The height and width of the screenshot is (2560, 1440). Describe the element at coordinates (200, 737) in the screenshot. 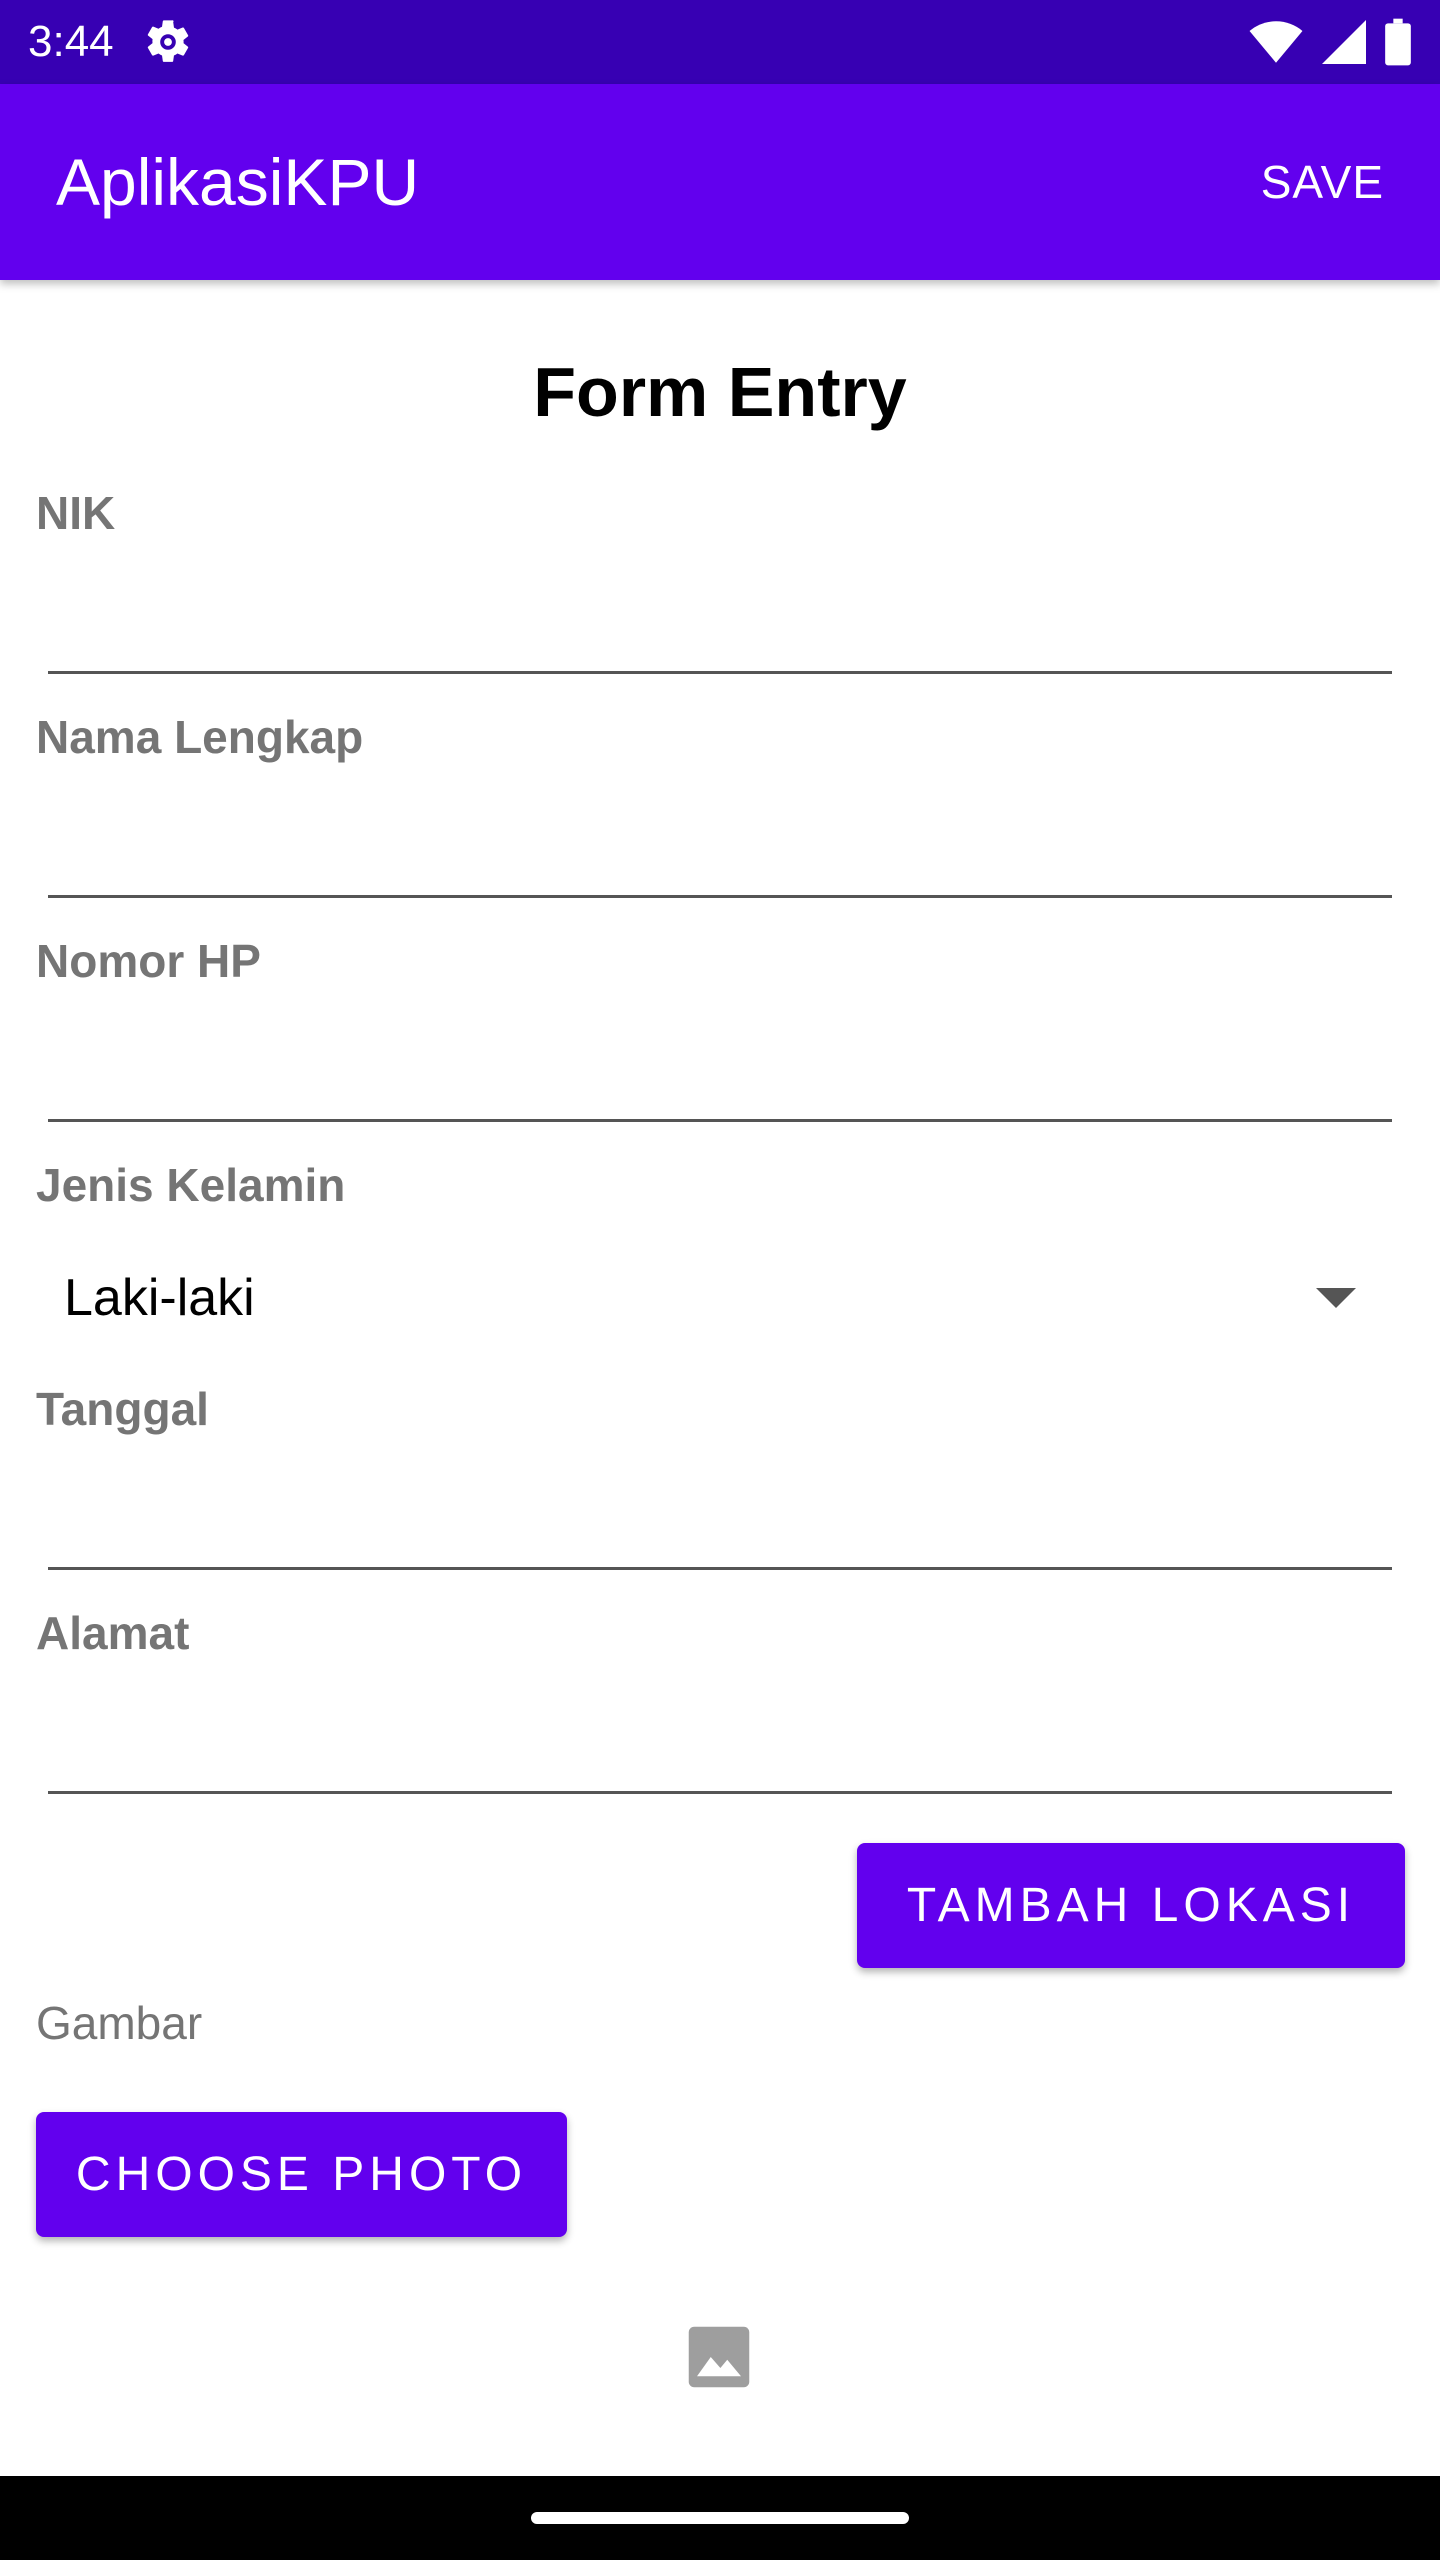

I see `nama-lengkap-label: Nama Lengkap` at that location.